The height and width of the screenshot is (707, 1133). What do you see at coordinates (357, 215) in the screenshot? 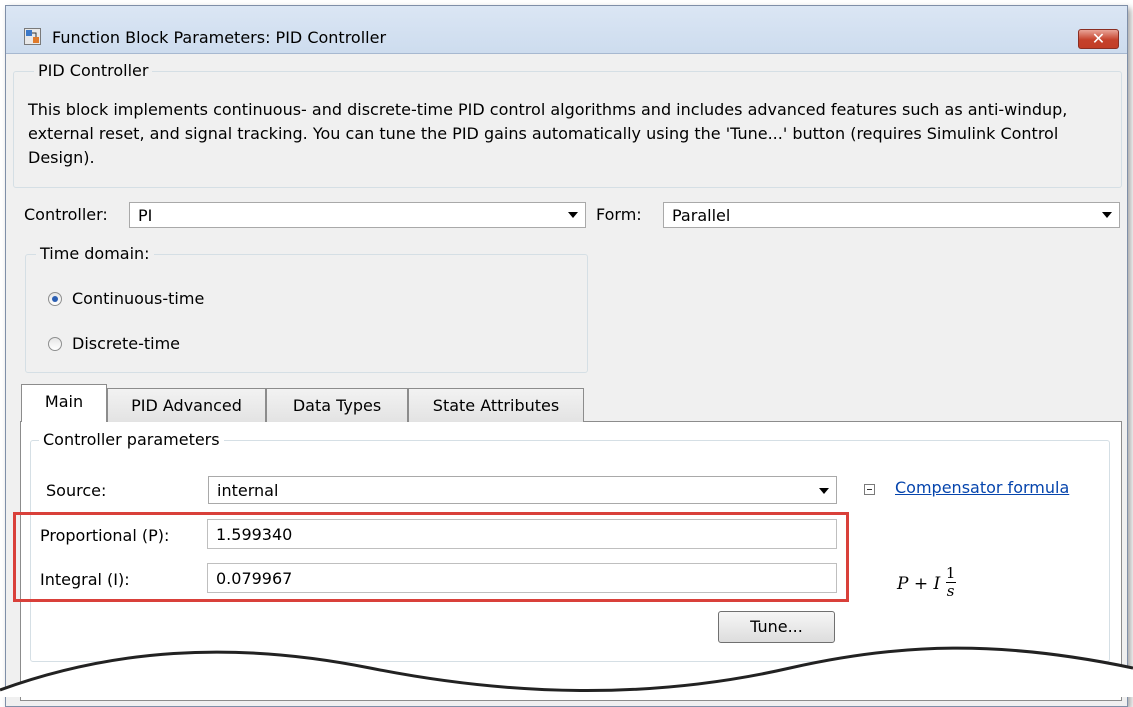
I see `controller-dropdown: PI` at bounding box center [357, 215].